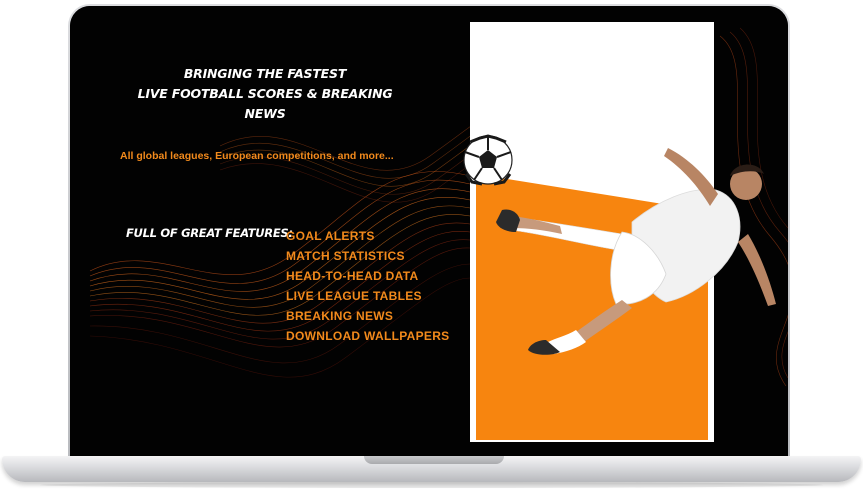 Image resolution: width=863 pixels, height=493 pixels. Describe the element at coordinates (488, 160) in the screenshot. I see `football-icon` at that location.